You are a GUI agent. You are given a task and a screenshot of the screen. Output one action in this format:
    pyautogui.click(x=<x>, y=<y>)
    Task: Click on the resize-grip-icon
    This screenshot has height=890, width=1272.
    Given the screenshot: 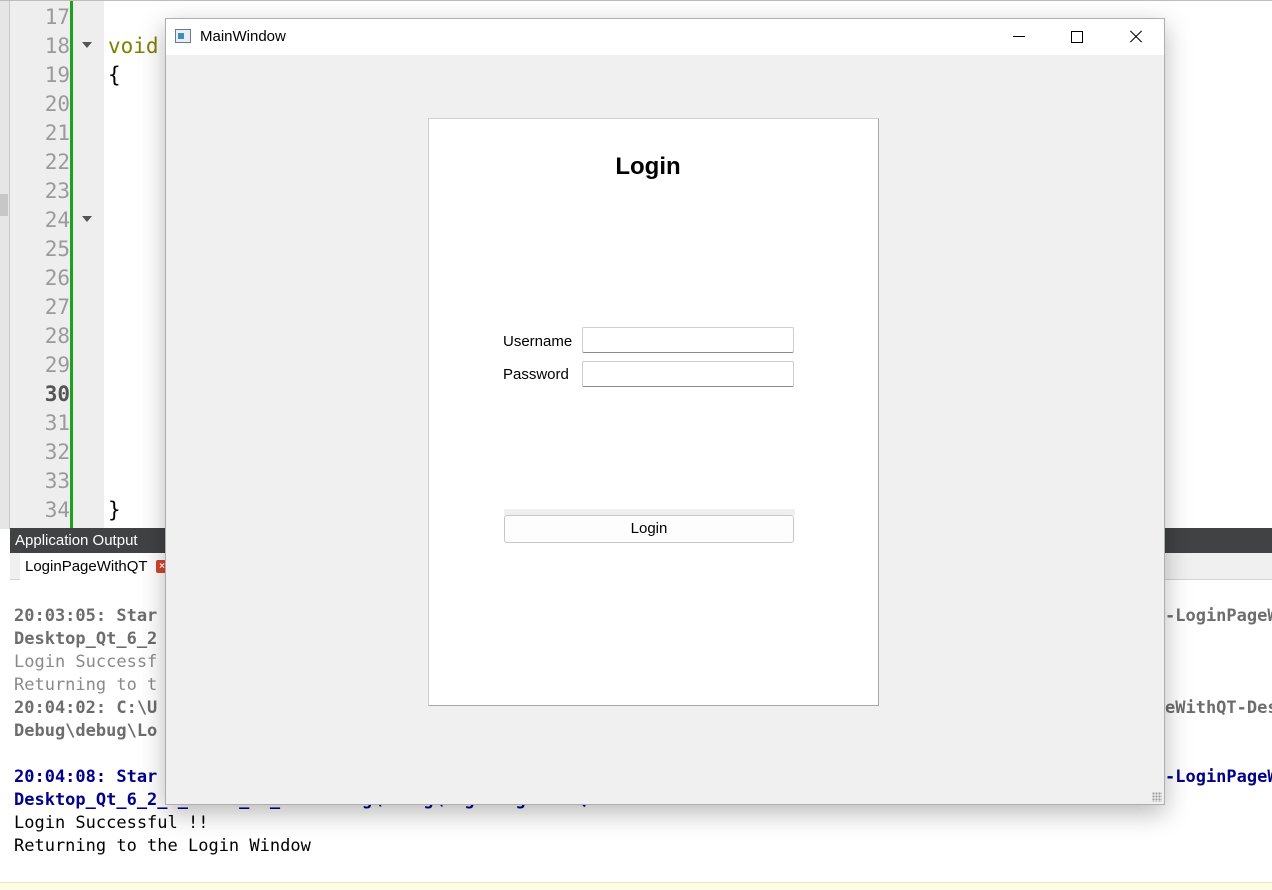 What is the action you would take?
    pyautogui.click(x=1157, y=797)
    